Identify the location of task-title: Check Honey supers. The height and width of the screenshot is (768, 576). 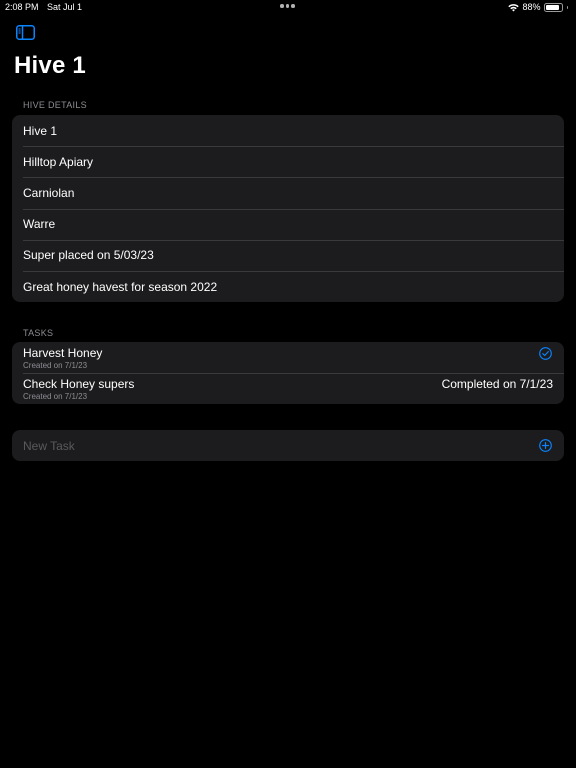
(79, 384).